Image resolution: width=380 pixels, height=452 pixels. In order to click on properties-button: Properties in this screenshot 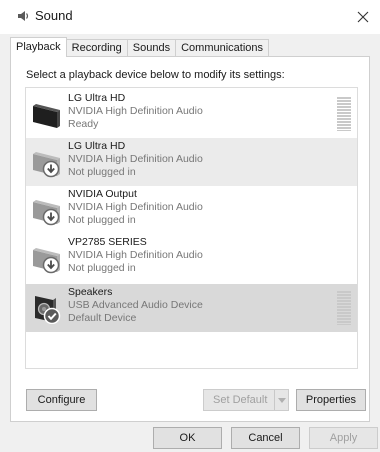, I will do `click(331, 400)`.